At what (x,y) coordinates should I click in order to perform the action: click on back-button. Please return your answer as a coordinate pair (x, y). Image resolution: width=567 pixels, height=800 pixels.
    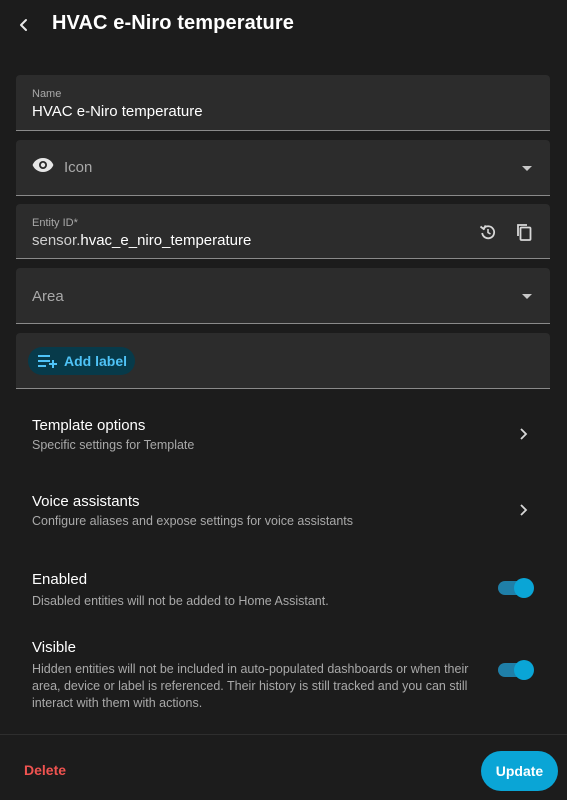
    Looking at the image, I should click on (24, 25).